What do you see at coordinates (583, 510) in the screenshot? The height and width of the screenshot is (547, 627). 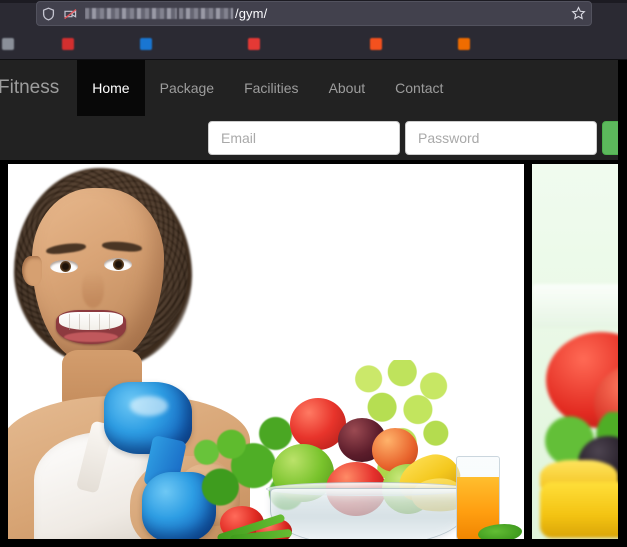 I see `slide-2-corn` at bounding box center [583, 510].